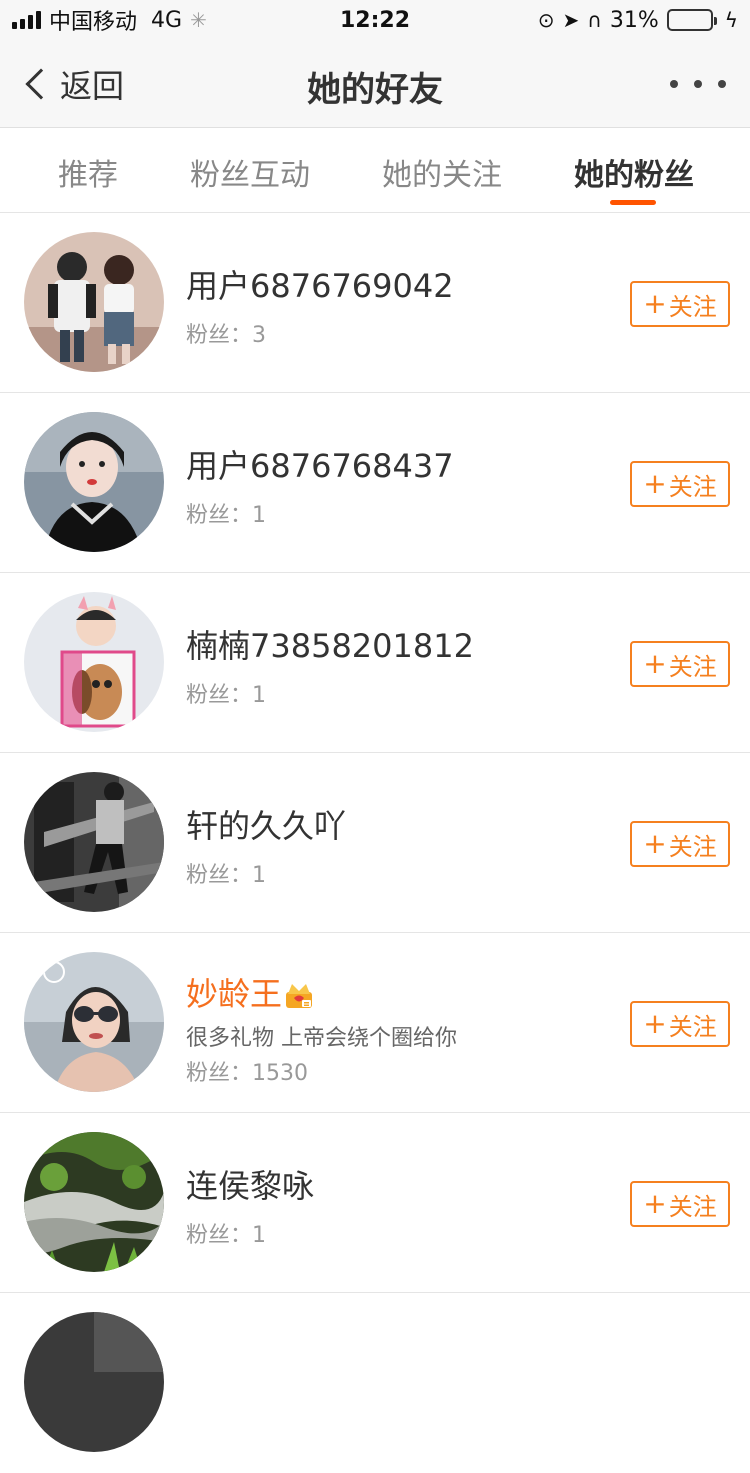 The height and width of the screenshot is (1473, 750). What do you see at coordinates (571, 20) in the screenshot?
I see `location-icon: ➤` at bounding box center [571, 20].